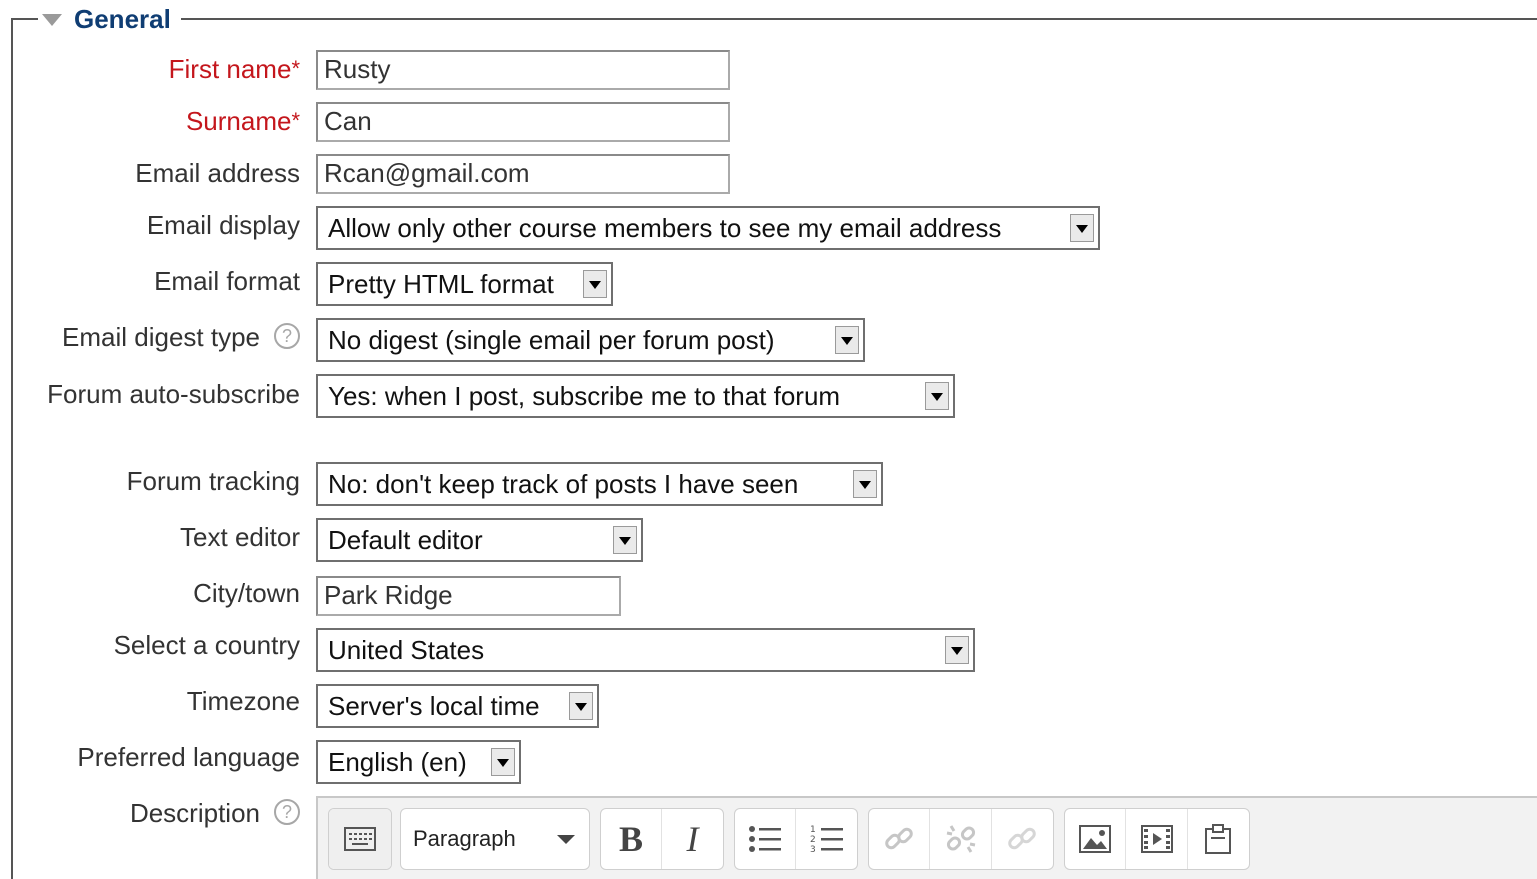 This screenshot has width=1537, height=879. I want to click on svg-text: 1, so click(813, 830).